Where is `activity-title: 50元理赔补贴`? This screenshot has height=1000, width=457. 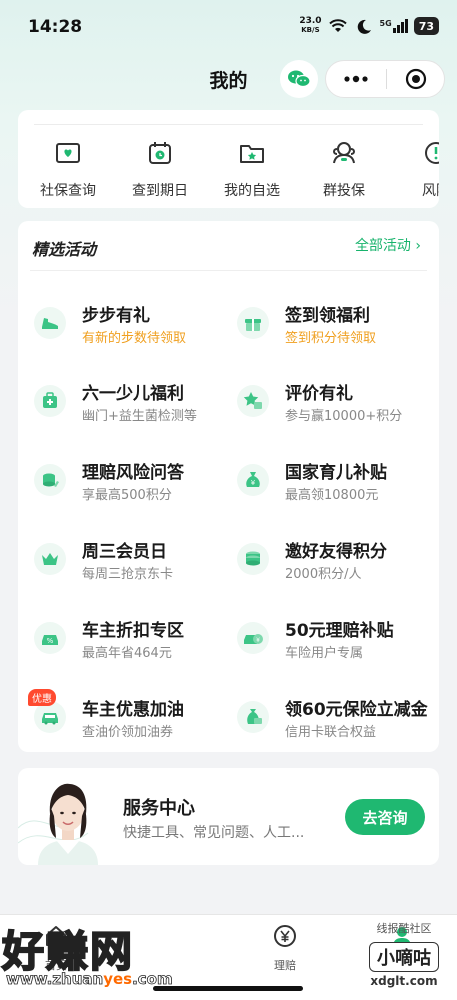
activity-title: 50元理赔补贴 is located at coordinates (339, 631).